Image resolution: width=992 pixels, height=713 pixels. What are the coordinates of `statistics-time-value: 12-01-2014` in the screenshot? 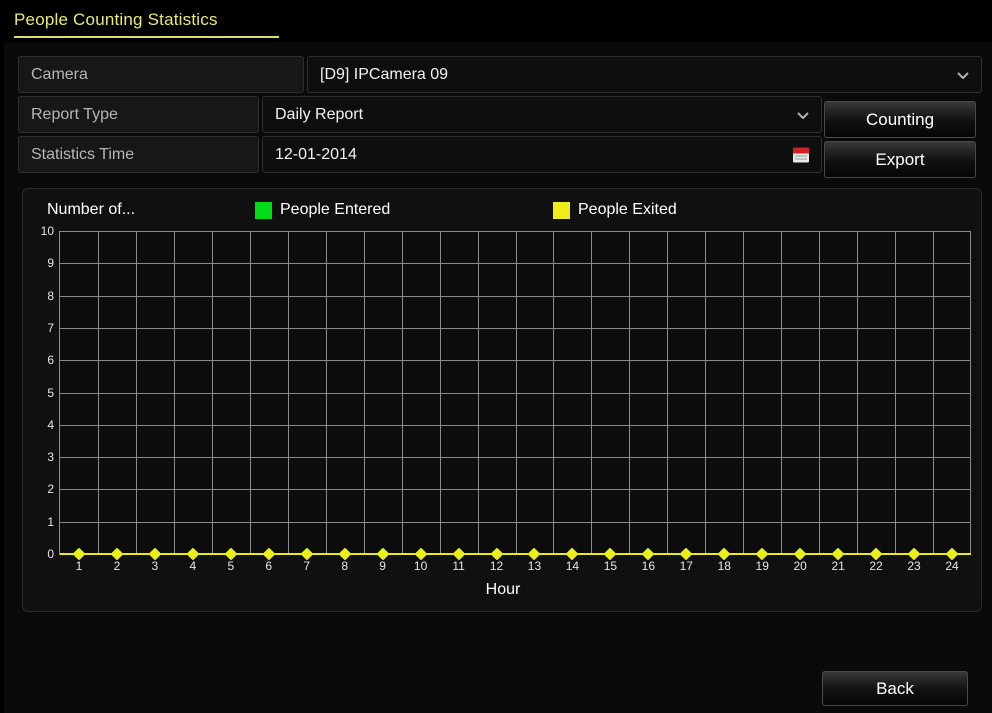 It's located at (316, 154).